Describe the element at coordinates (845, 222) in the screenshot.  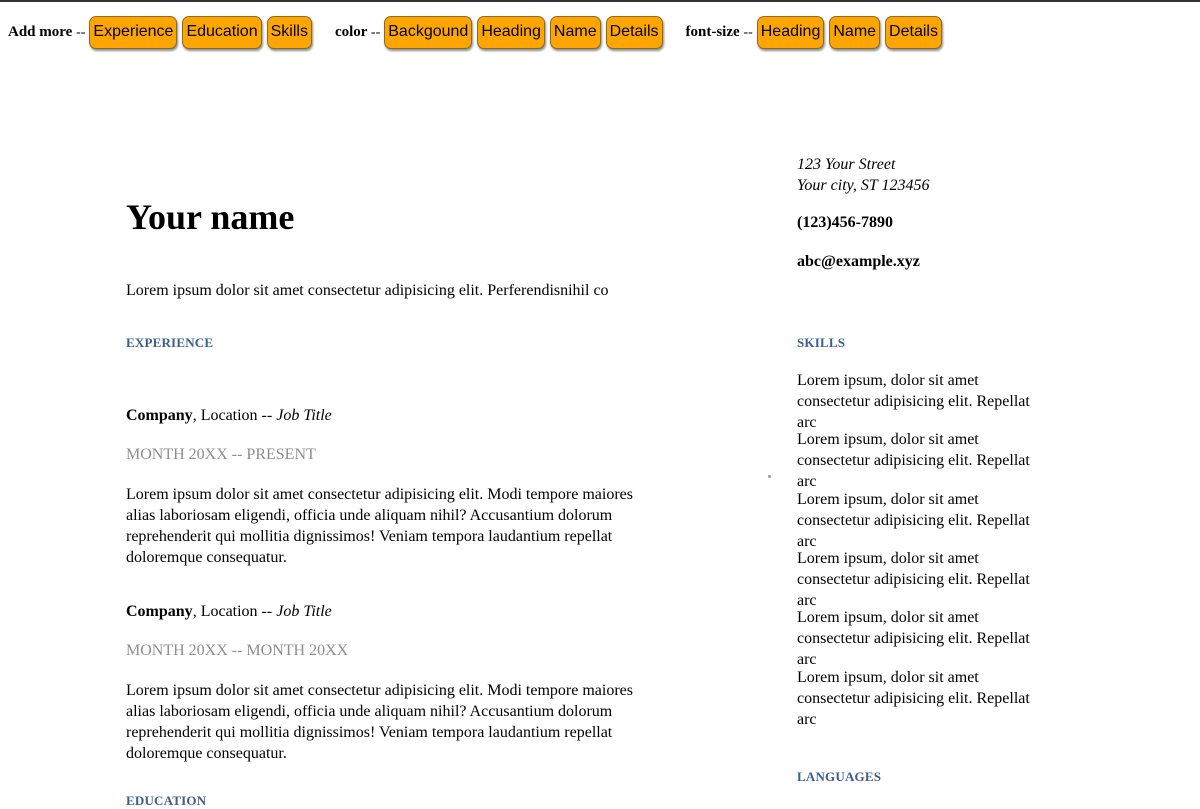
I see `phone-number: (123)456-7890` at that location.